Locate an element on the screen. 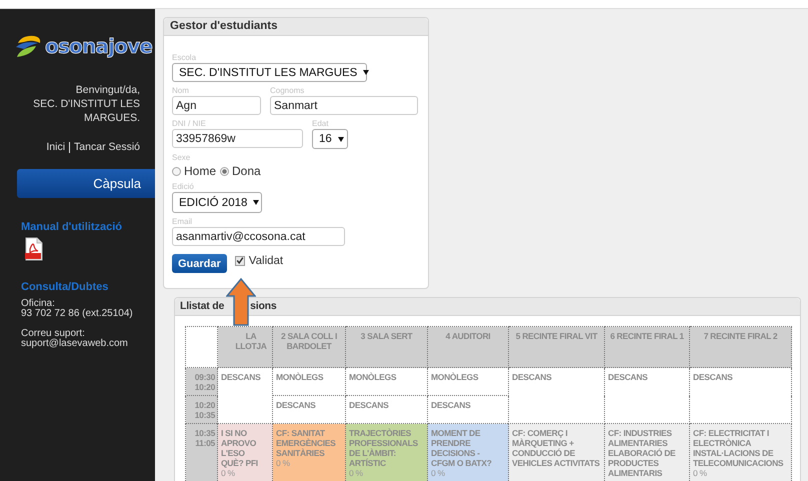 The image size is (808, 481). session-title: CF: COMERÇ I MÀRQUETING + CONDUCCIÓ DE VEHICLES ACTIVITATS is located at coordinates (556, 448).